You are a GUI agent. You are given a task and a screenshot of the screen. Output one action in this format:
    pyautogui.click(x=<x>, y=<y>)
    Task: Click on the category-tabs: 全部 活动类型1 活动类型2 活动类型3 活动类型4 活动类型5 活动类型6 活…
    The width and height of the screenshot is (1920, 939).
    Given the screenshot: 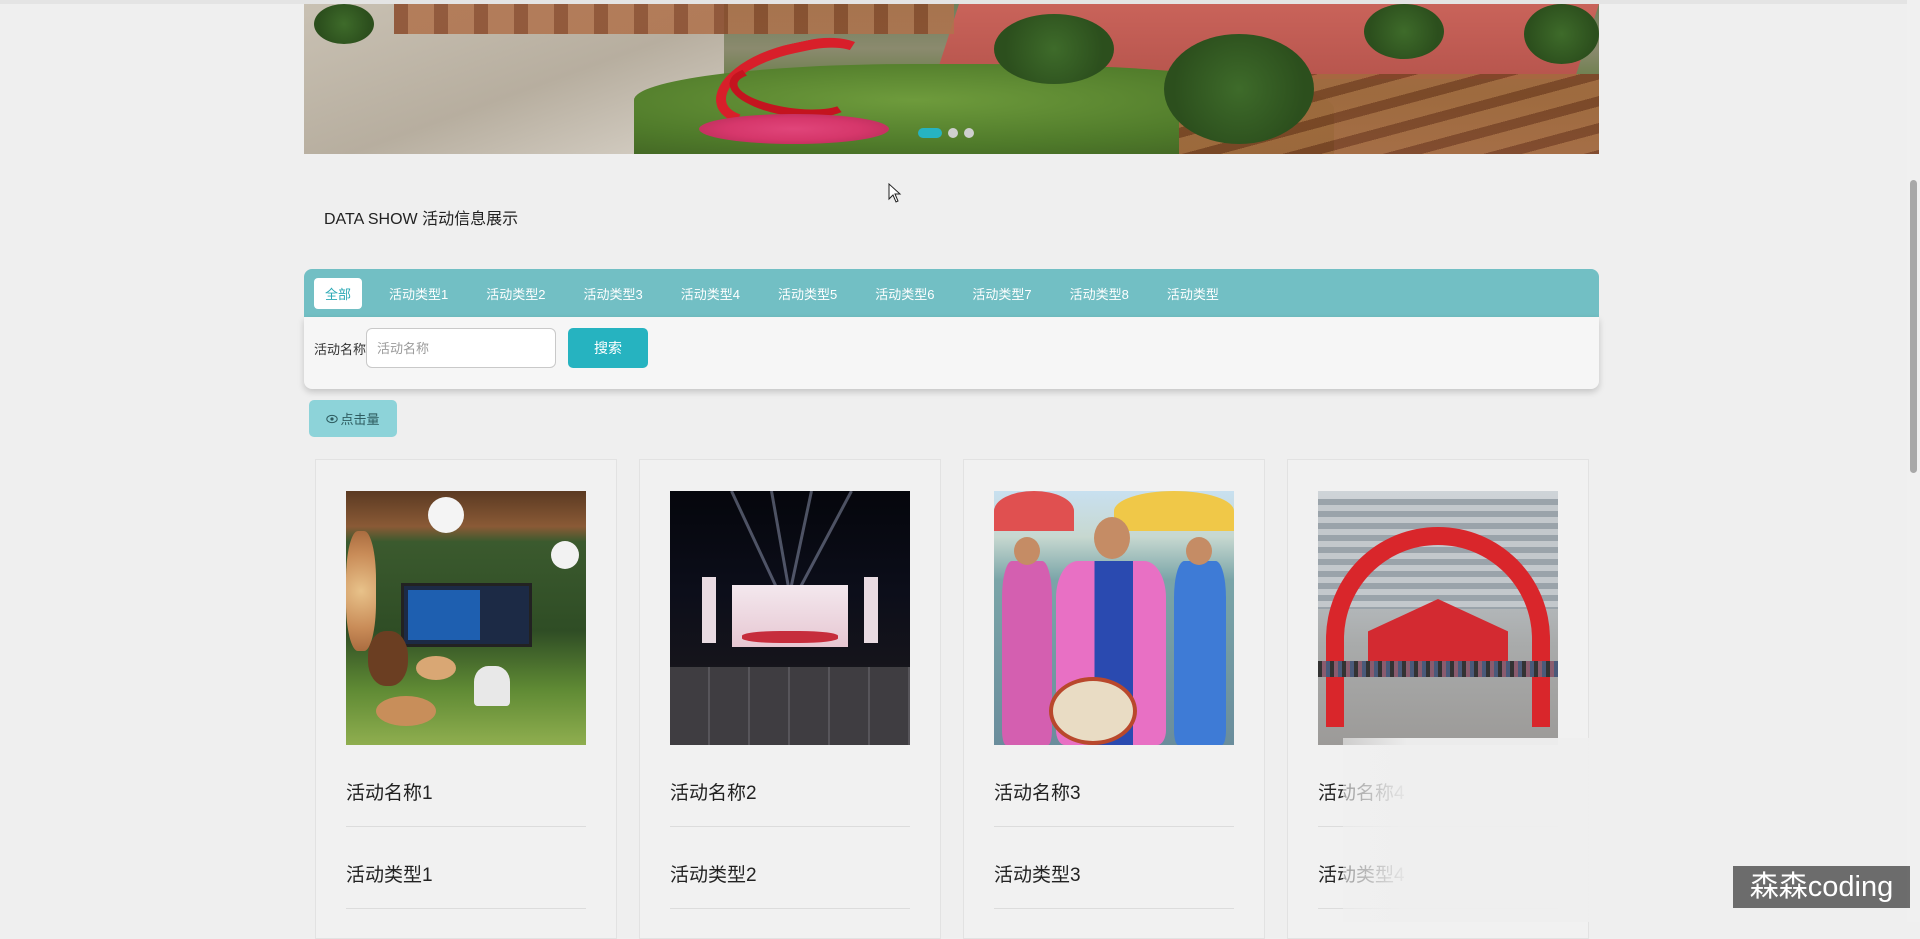 What is the action you would take?
    pyautogui.click(x=951, y=293)
    